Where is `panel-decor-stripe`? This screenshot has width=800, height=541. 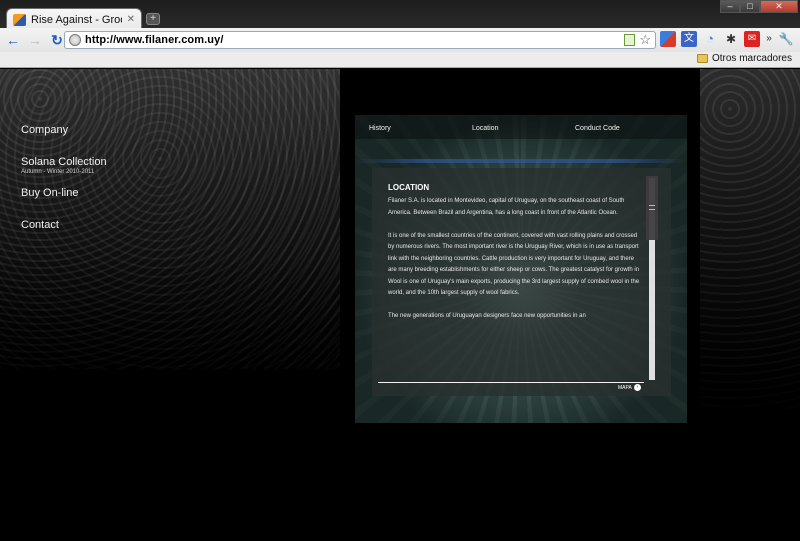 panel-decor-stripe is located at coordinates (521, 161).